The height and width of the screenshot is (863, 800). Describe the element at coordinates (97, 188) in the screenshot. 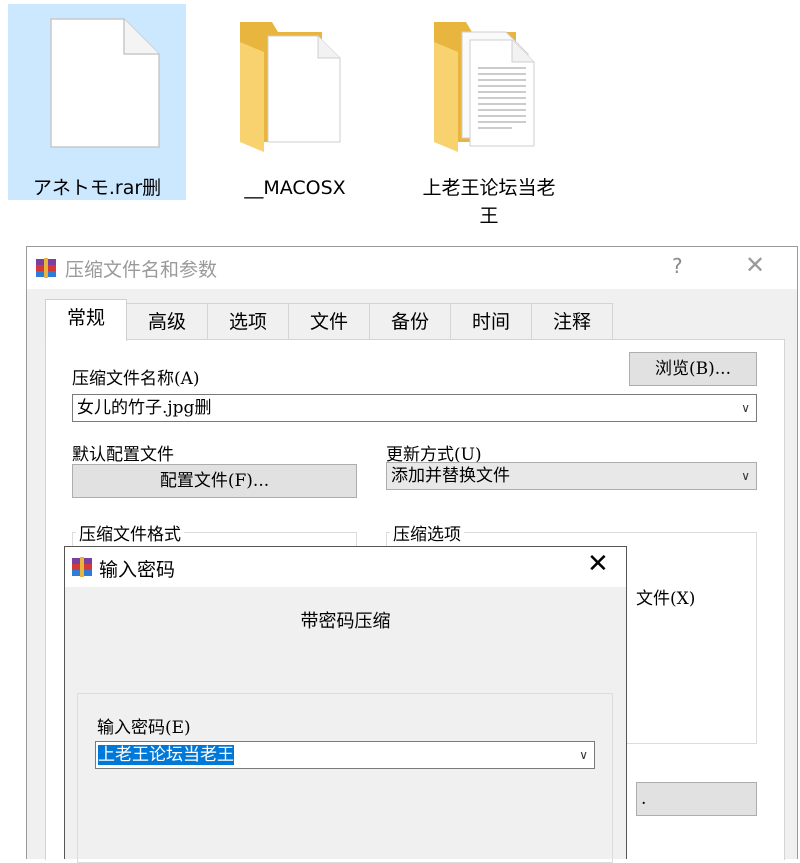

I see `file-label: アネトモ.rar删` at that location.